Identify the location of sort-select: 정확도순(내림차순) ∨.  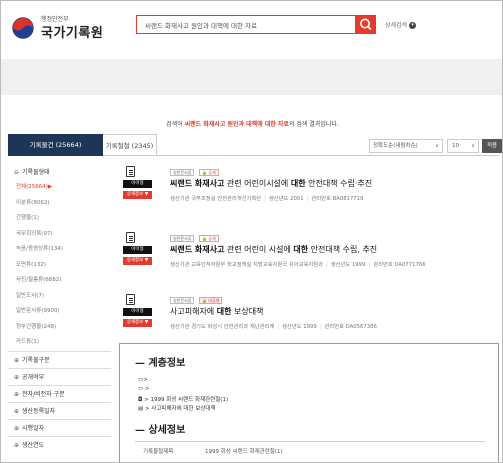
(406, 146).